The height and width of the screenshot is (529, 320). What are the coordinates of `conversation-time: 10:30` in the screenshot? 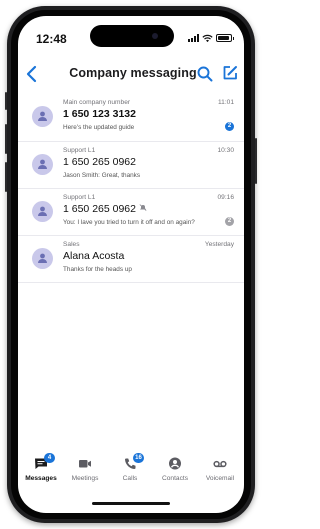 It's located at (225, 150).